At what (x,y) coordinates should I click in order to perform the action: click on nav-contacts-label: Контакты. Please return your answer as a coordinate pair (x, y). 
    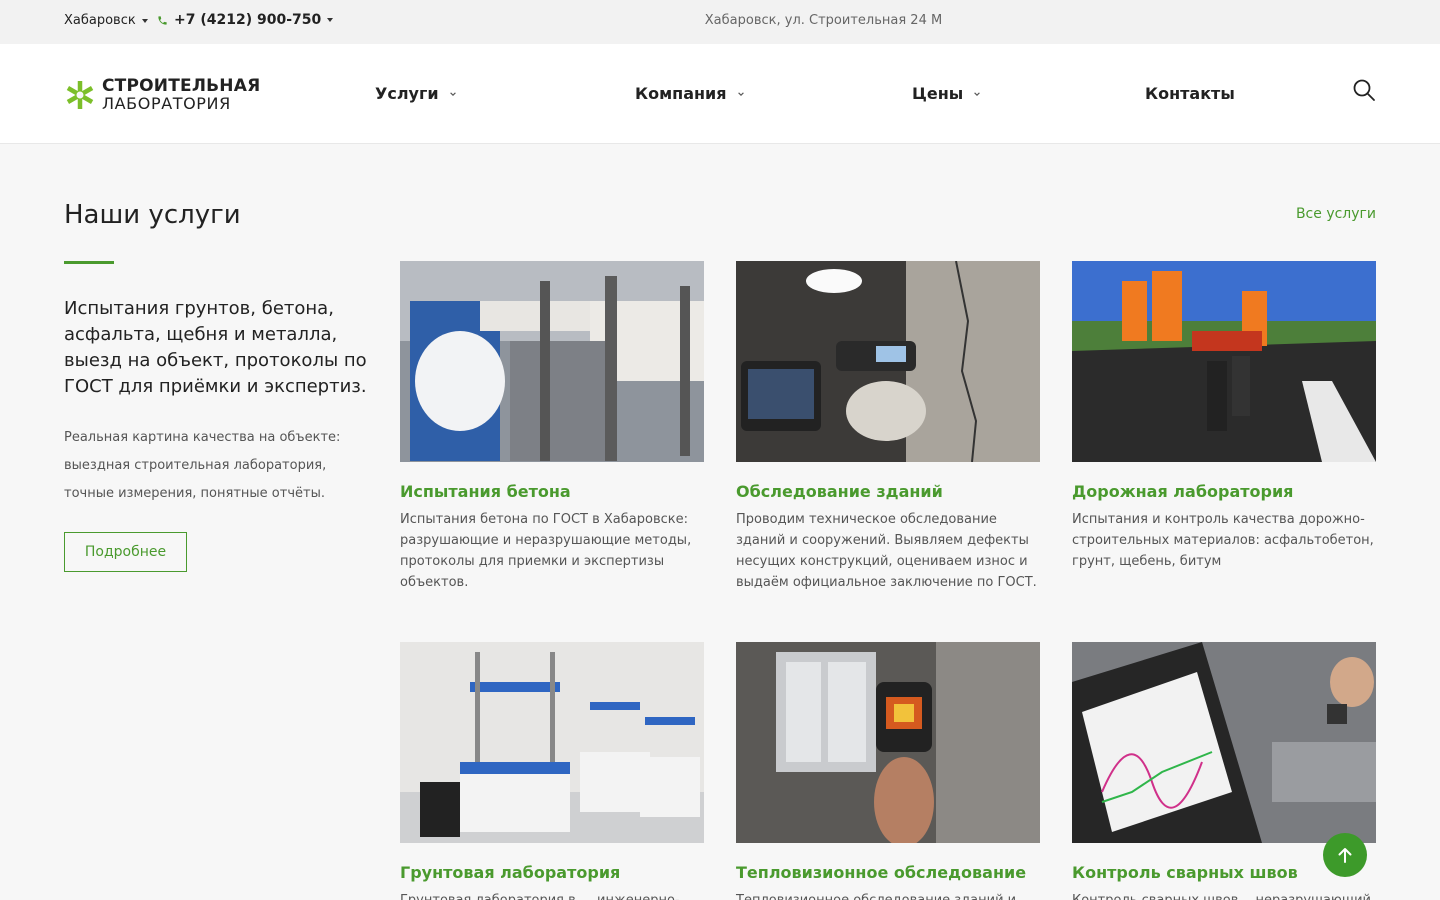
    Looking at the image, I should click on (1190, 93).